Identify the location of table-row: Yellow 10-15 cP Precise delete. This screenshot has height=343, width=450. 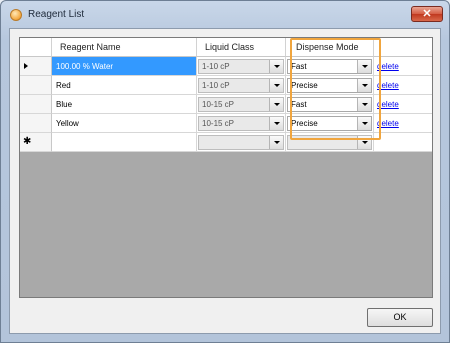
(226, 123).